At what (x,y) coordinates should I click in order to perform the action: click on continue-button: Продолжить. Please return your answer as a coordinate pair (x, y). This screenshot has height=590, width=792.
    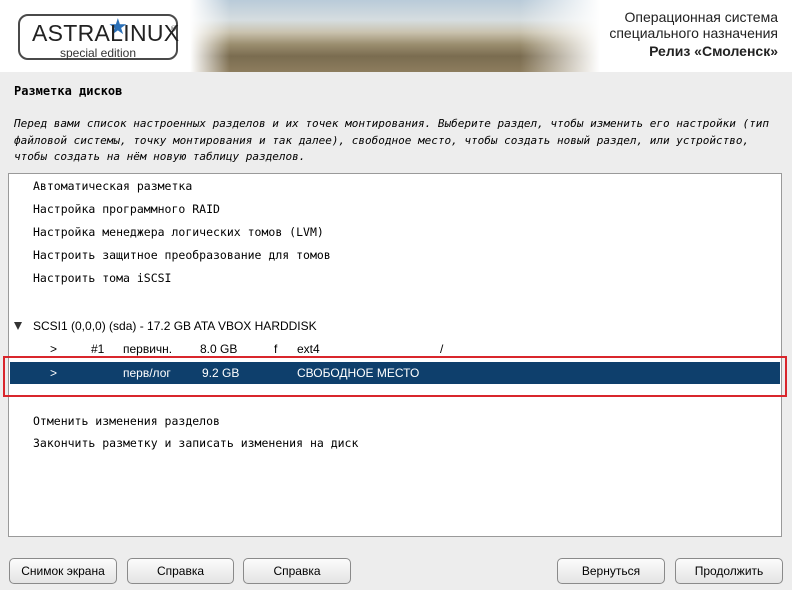
    Looking at the image, I should click on (729, 571).